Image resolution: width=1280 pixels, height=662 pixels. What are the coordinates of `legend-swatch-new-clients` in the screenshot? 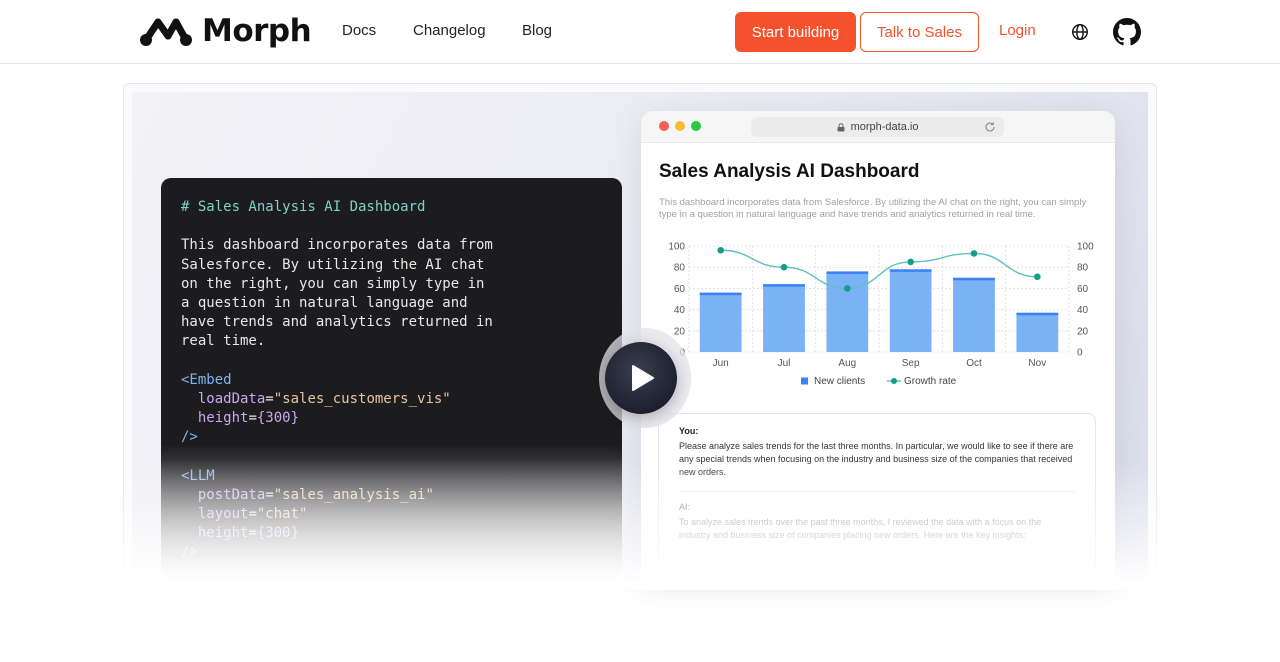 It's located at (804, 381).